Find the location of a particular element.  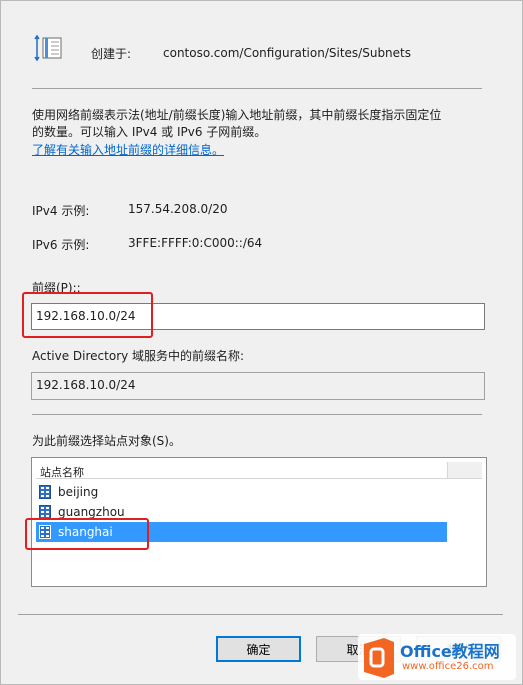

watermark-logo: Office教程网 www.office26.com is located at coordinates (437, 657).